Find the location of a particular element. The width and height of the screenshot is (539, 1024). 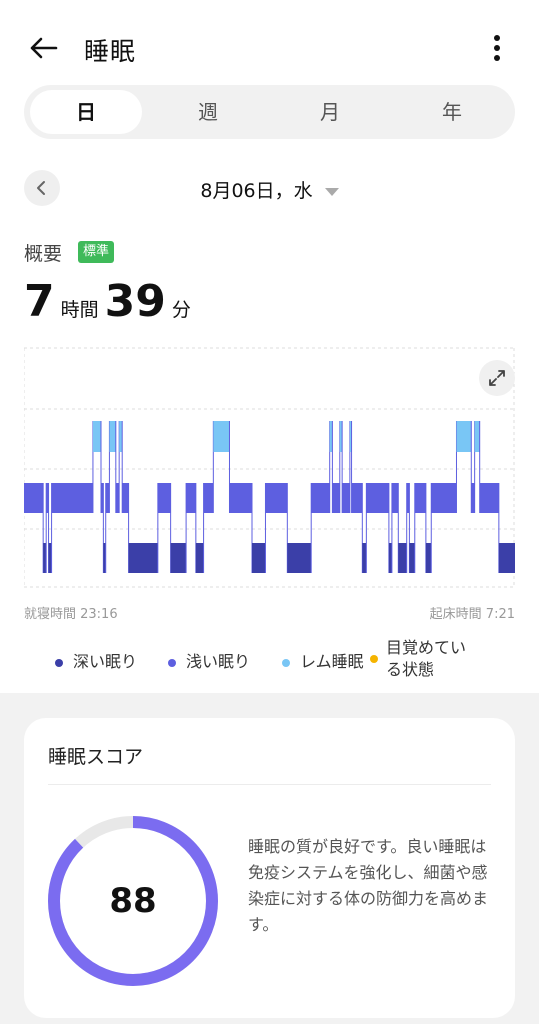

tab-month: 月 is located at coordinates (330, 112).